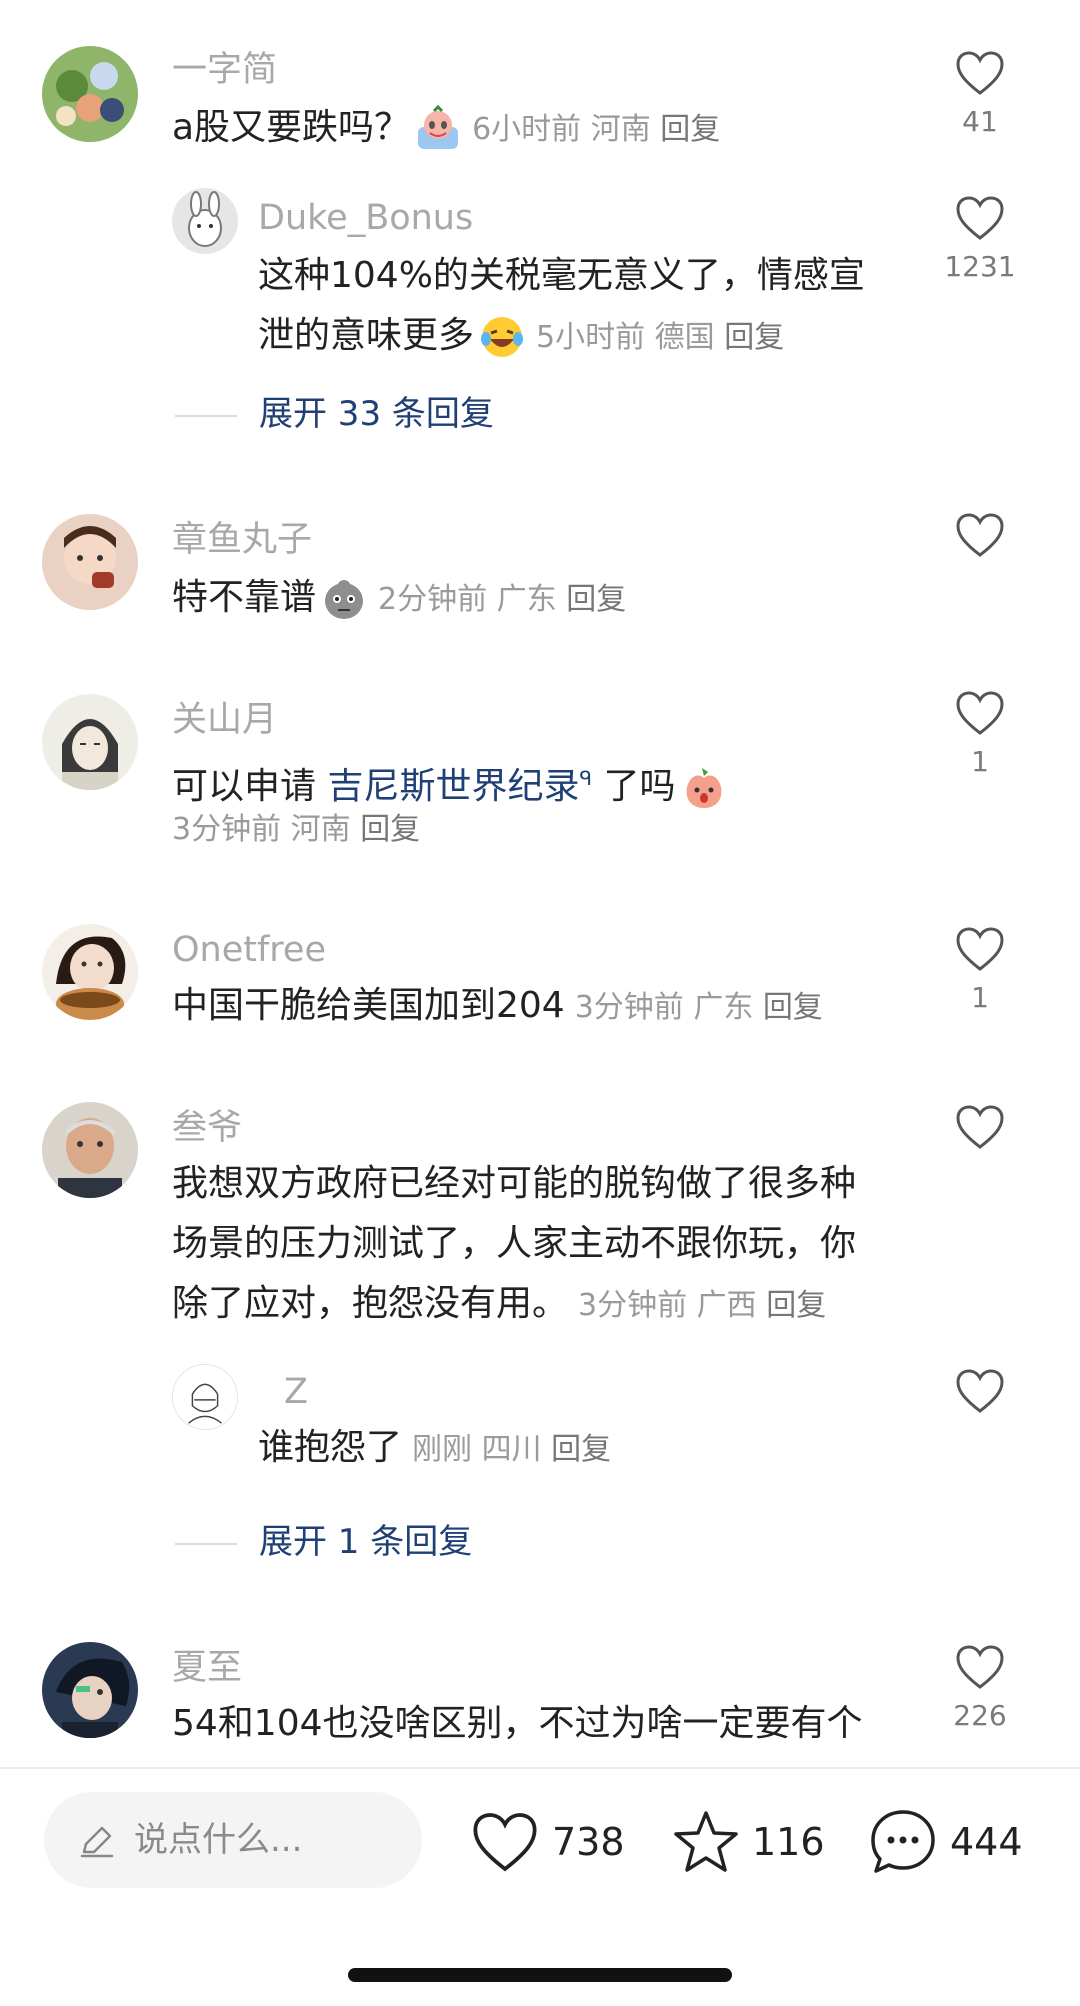 The height and width of the screenshot is (2006, 1080). I want to click on comment-text: 这种104%的关税毫无意义了，情感宣 泄的意味更多 5小时前 德国 回复, so click(561, 307).